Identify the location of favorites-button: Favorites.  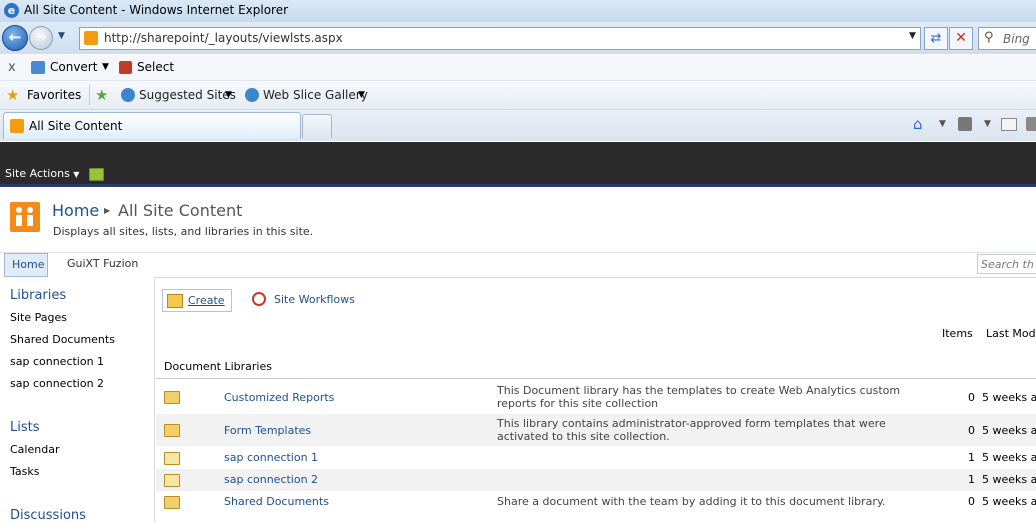
(54, 95).